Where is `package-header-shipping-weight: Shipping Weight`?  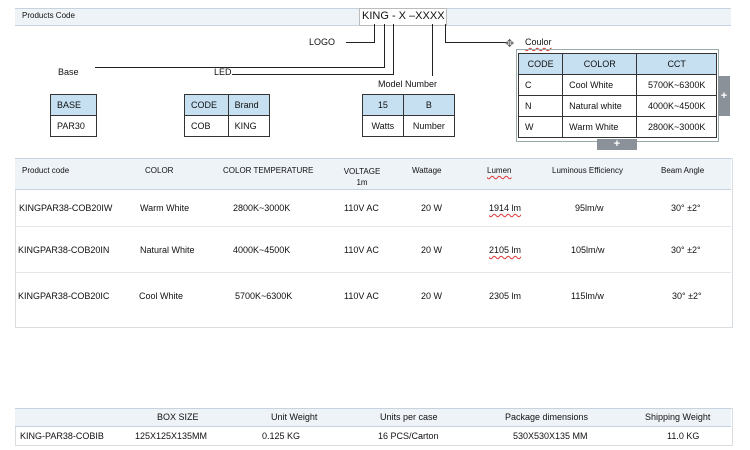
package-header-shipping-weight: Shipping Weight is located at coordinates (678, 417).